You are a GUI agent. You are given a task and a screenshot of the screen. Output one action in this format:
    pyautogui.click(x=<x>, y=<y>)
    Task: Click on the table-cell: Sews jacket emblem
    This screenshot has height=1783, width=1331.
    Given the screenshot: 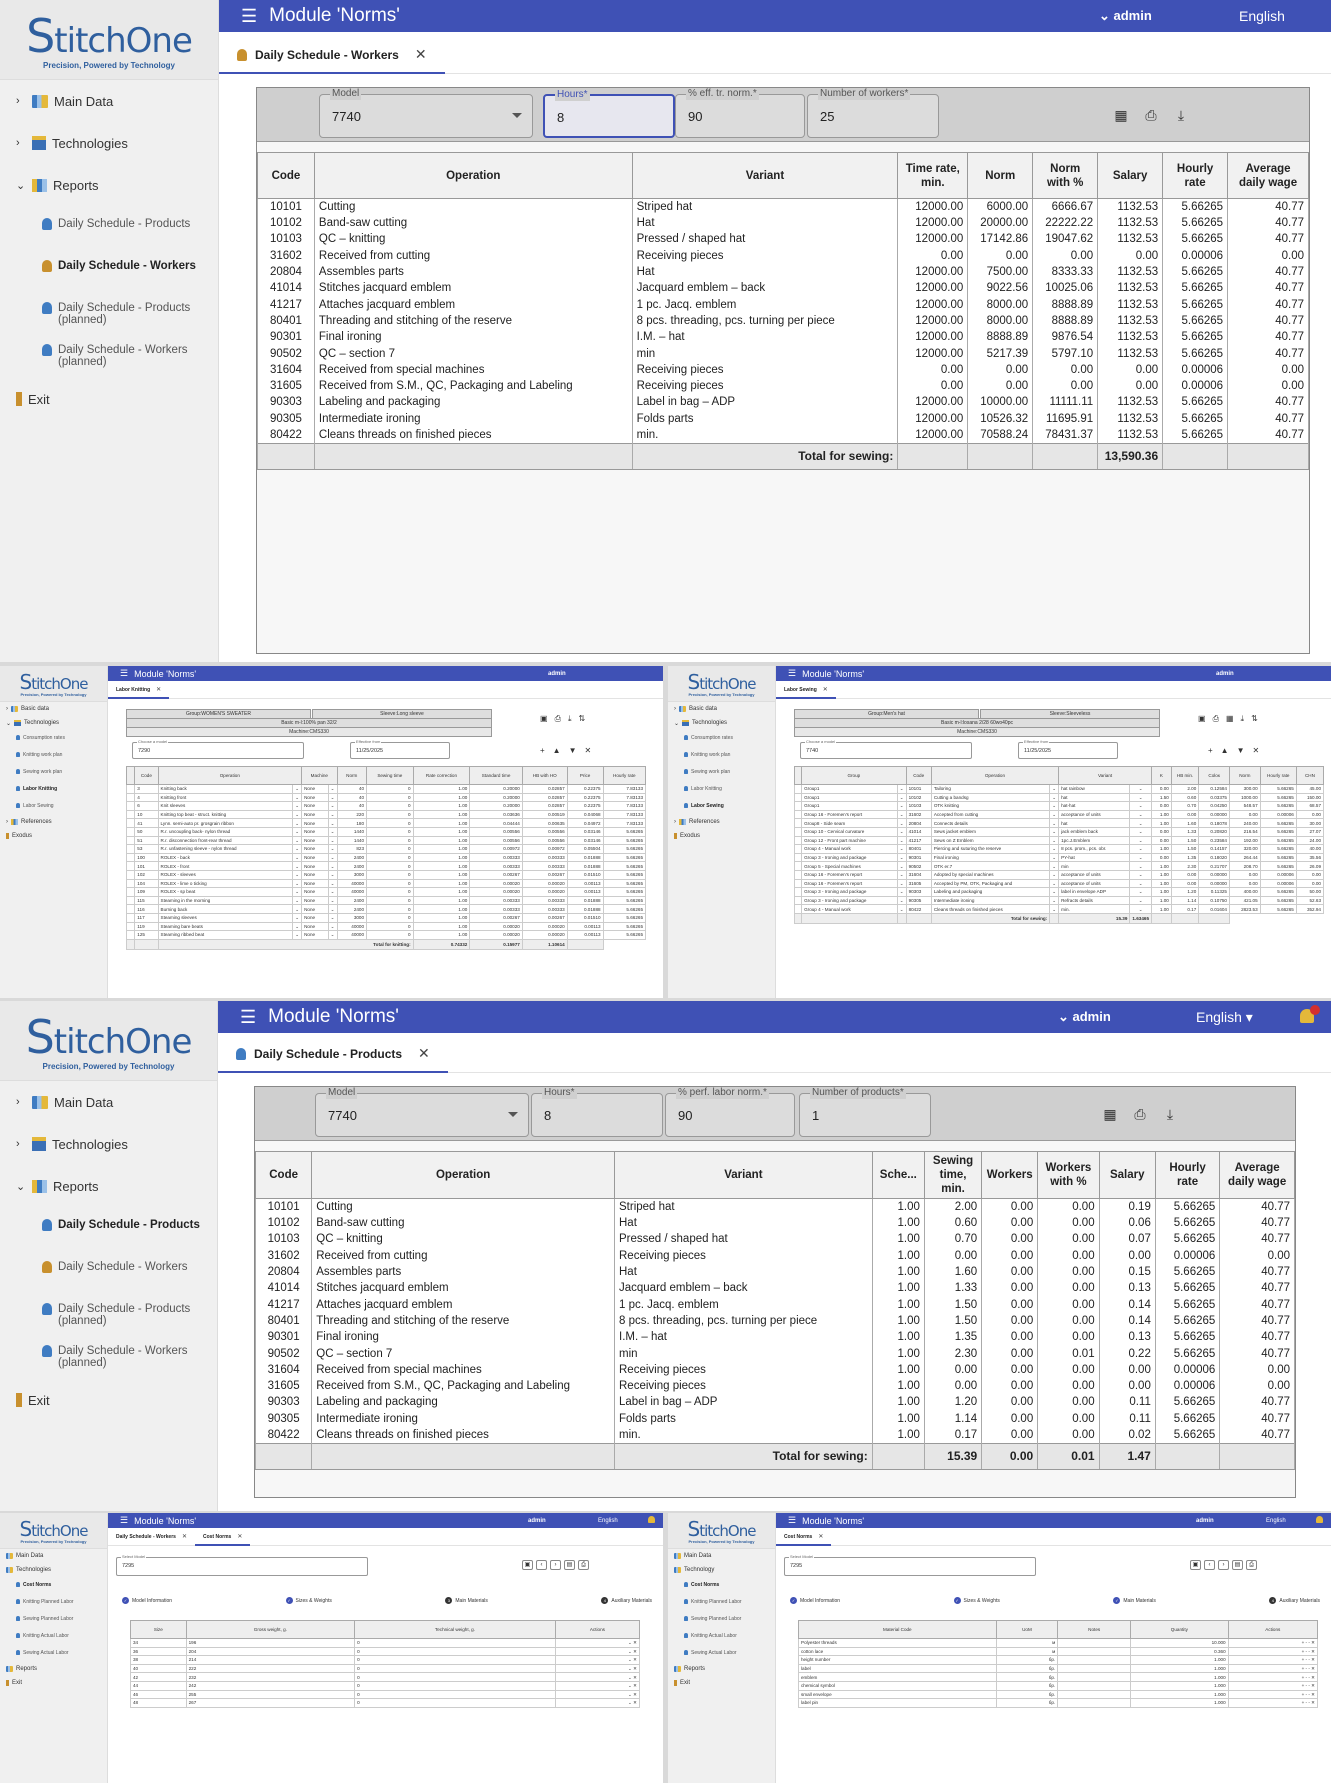 What is the action you would take?
    pyautogui.click(x=990, y=831)
    